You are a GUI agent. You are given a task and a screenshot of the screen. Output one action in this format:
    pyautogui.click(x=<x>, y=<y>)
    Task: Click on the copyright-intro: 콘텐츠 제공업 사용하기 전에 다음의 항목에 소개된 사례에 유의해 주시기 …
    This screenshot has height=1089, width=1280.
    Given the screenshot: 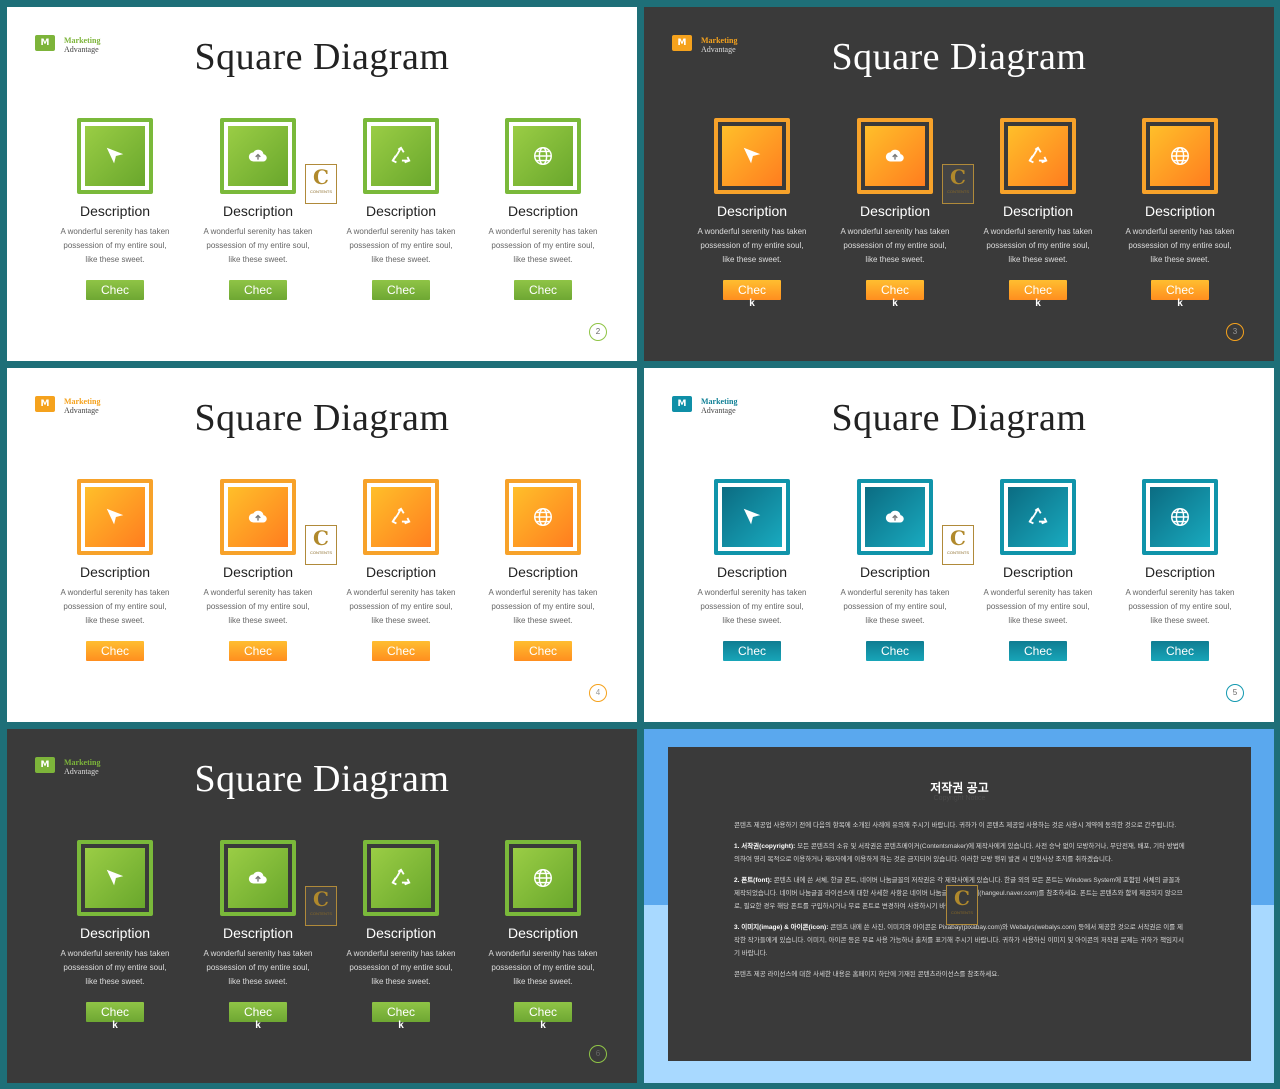 What is the action you would take?
    pyautogui.click(x=955, y=825)
    